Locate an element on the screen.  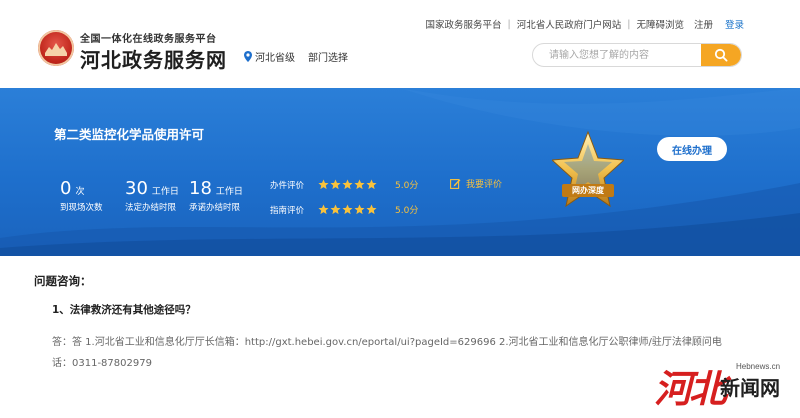
rating-row-case: 办件评价 5.0分 is located at coordinates (344, 184).